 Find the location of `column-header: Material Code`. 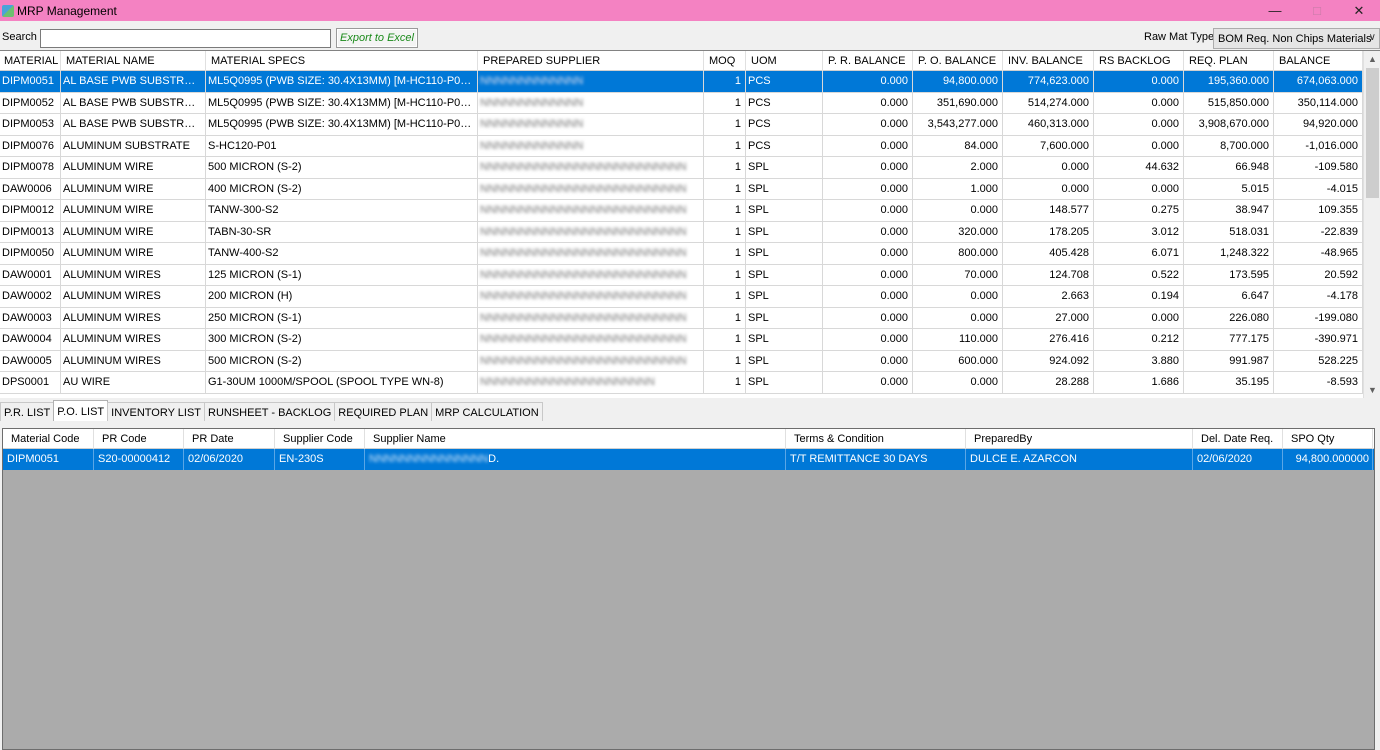

column-header: Material Code is located at coordinates (48, 439).